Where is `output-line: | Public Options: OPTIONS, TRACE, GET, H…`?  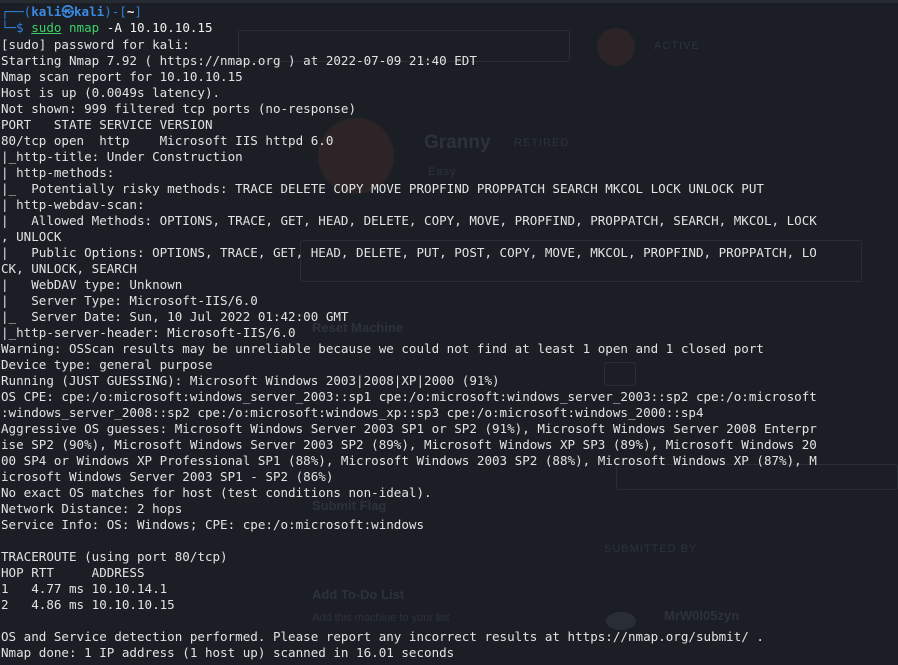 output-line: | Public Options: OPTIONS, TRACE, GET, H… is located at coordinates (409, 252).